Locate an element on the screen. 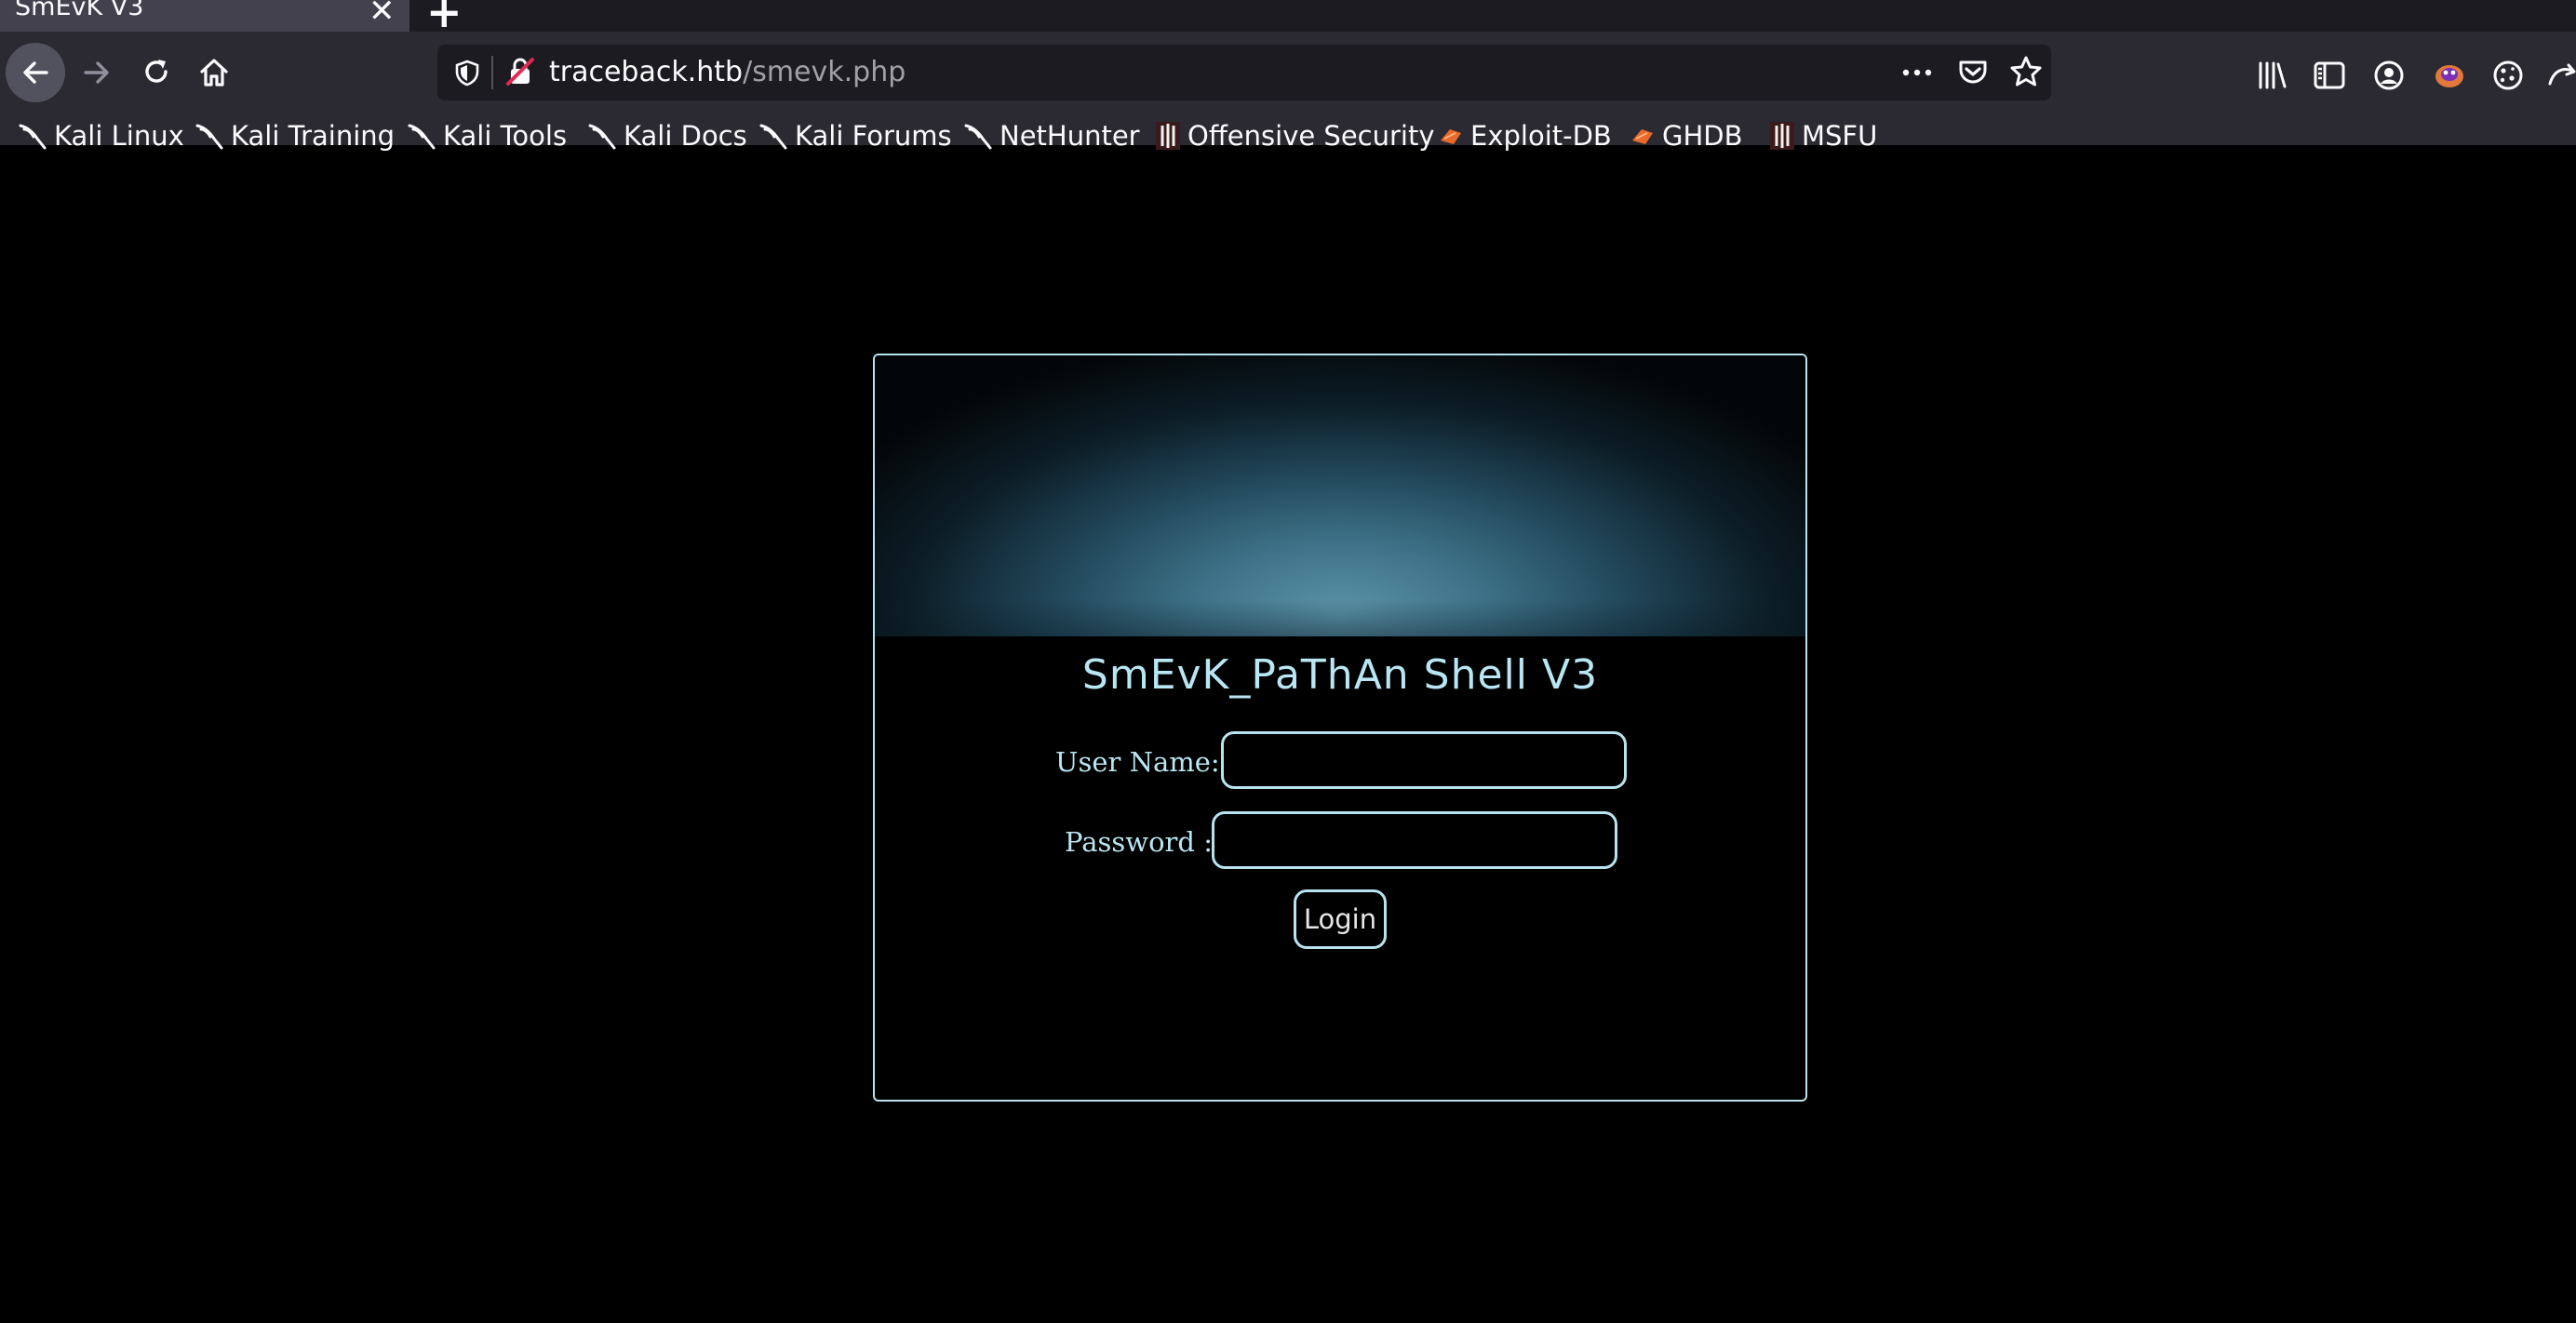 This screenshot has height=1323, width=2576. login-button: Login is located at coordinates (1340, 919).